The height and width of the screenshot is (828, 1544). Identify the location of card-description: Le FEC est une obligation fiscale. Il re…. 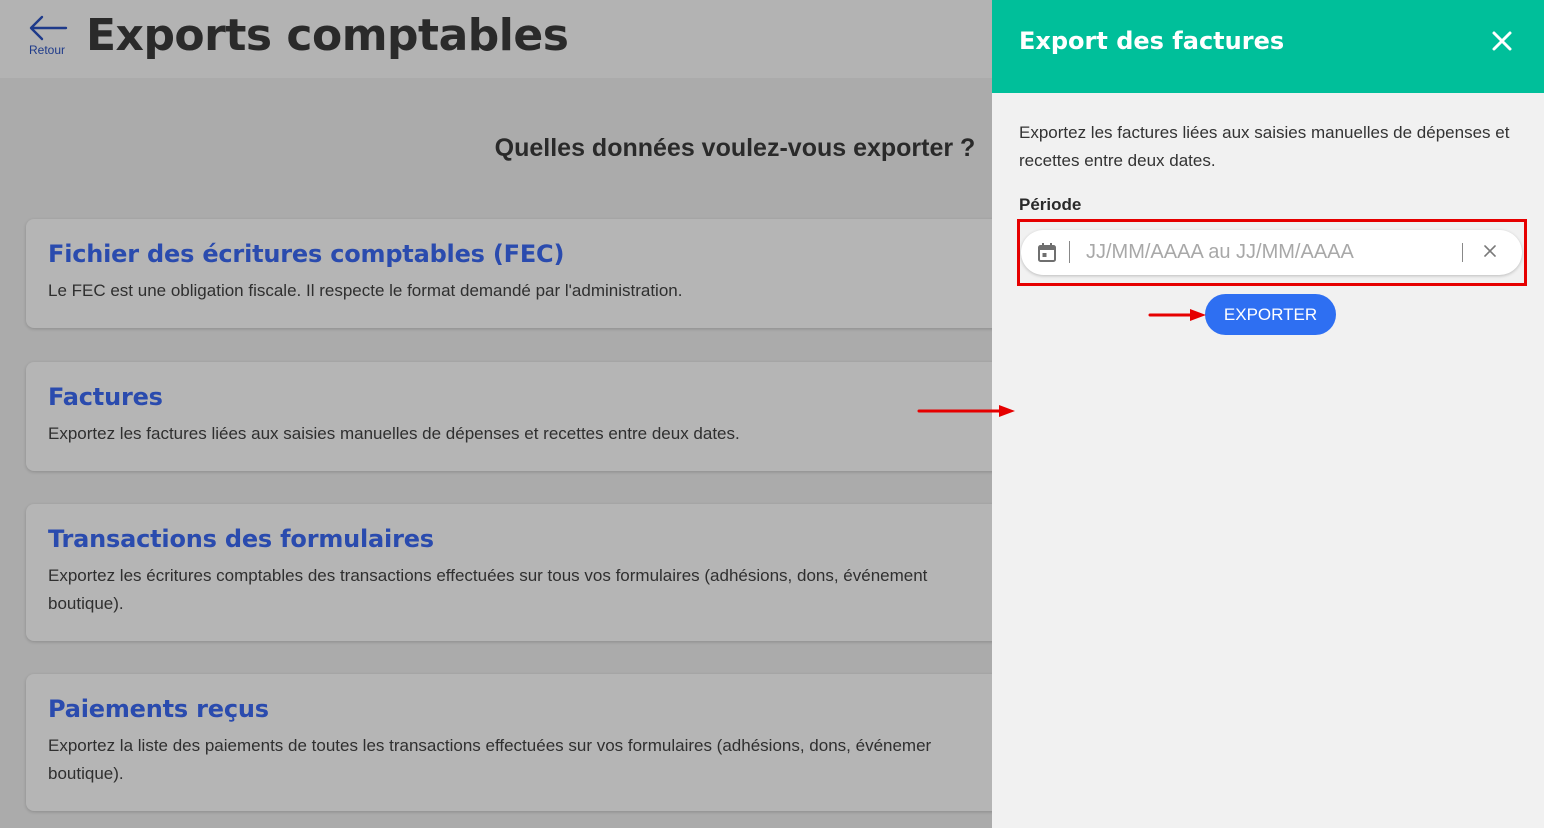
(528, 291).